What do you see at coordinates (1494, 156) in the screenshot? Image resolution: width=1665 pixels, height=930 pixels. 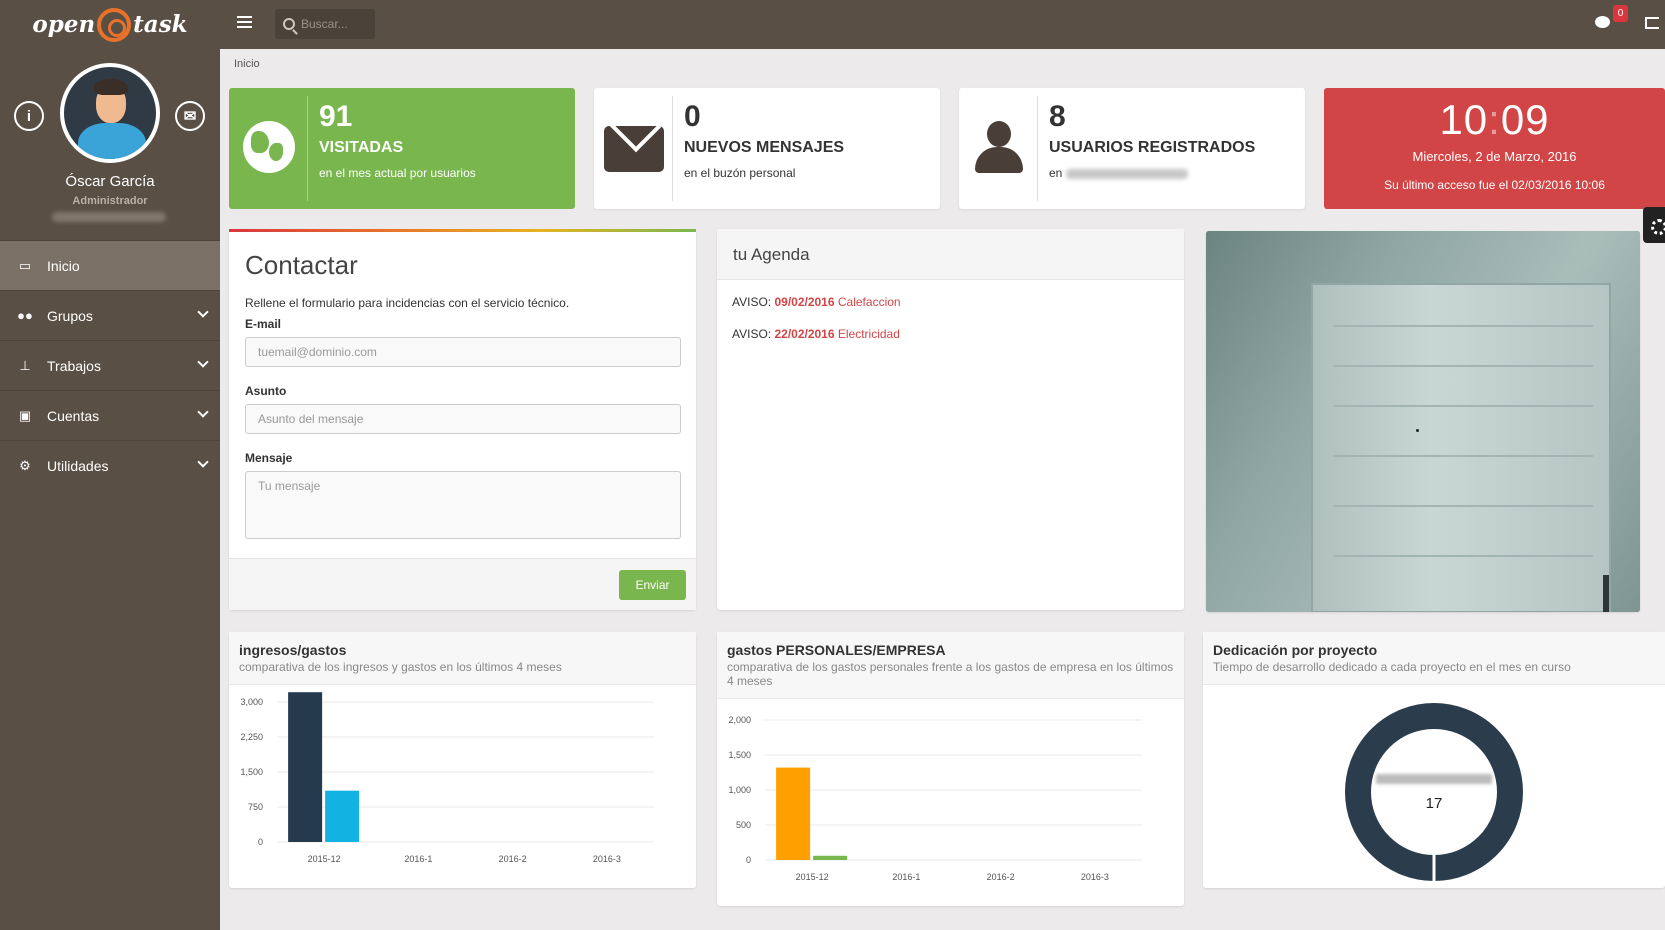 I see `clock-date: Miercoles, 2 de Marzo, 2016` at bounding box center [1494, 156].